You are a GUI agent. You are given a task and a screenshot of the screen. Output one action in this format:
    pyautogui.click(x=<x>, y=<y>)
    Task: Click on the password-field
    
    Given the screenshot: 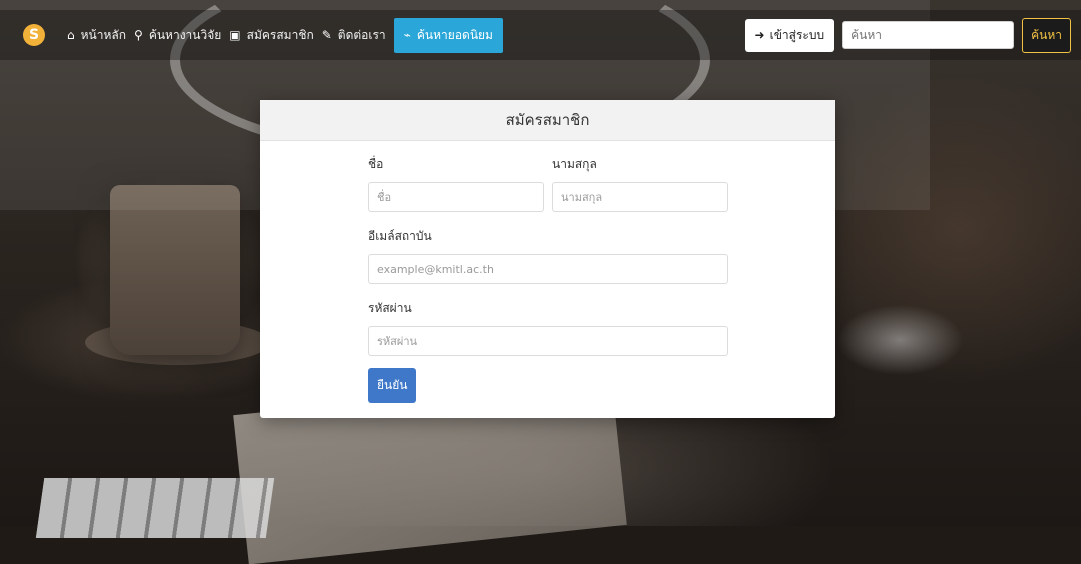 What is the action you would take?
    pyautogui.click(x=548, y=341)
    